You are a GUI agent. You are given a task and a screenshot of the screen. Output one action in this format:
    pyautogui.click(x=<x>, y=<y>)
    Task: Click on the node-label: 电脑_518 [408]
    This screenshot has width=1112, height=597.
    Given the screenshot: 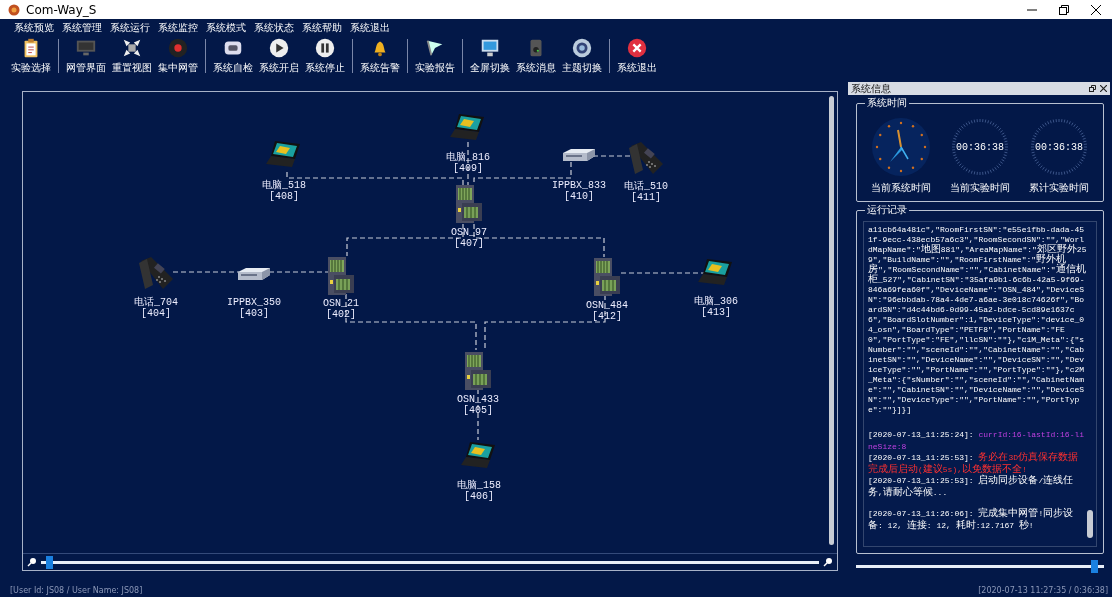 What is the action you would take?
    pyautogui.click(x=284, y=191)
    